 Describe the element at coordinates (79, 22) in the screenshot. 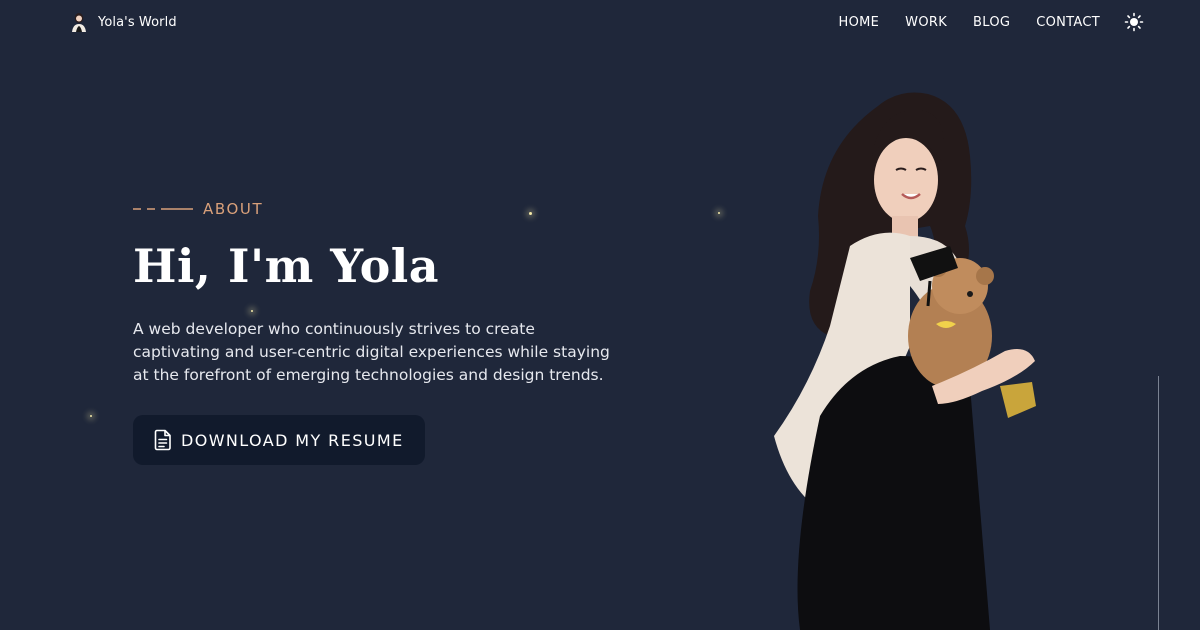

I see `avatar-logo-icon` at that location.